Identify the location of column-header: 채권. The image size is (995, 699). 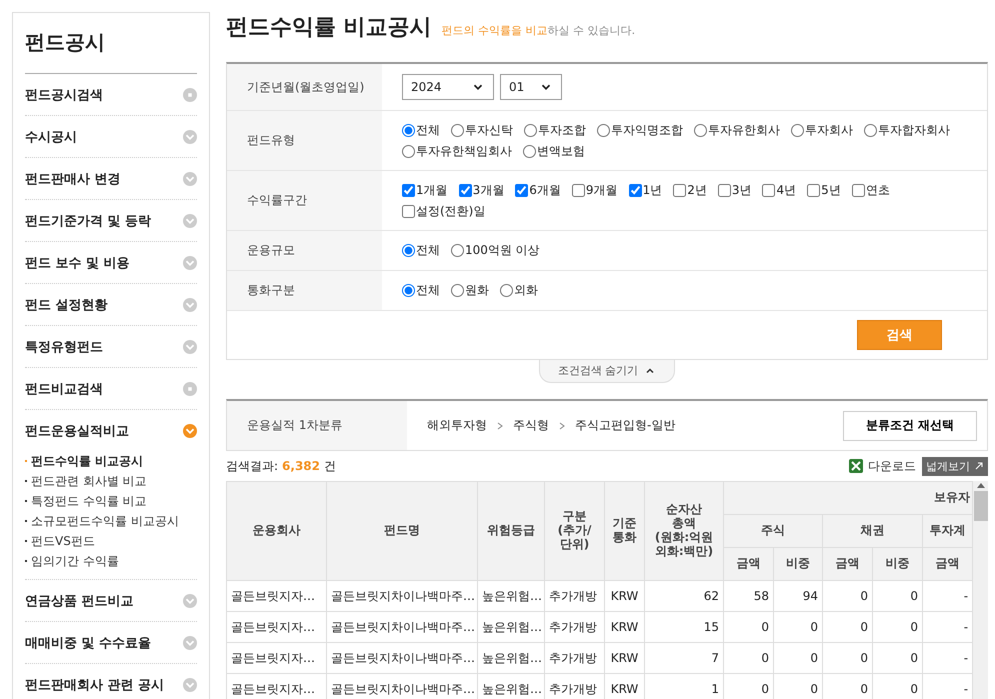
(872, 531).